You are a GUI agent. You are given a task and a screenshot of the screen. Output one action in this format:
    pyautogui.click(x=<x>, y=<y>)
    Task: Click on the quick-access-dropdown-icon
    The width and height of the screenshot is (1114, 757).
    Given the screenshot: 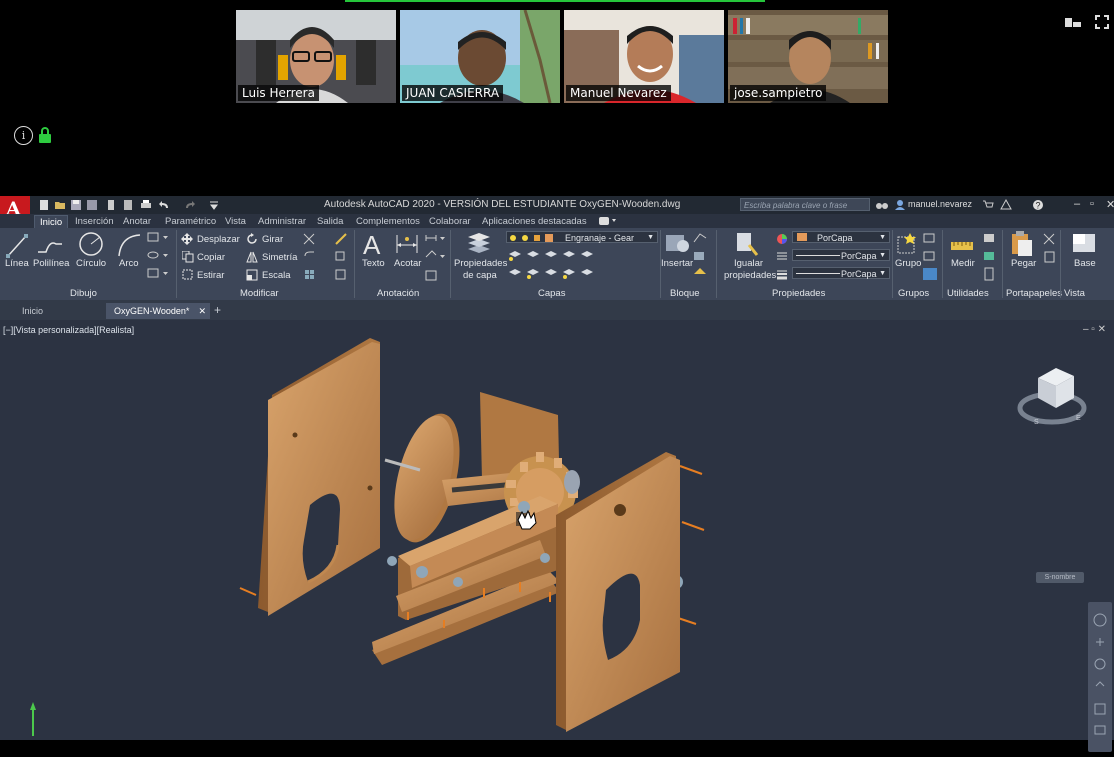 What is the action you would take?
    pyautogui.click(x=214, y=204)
    